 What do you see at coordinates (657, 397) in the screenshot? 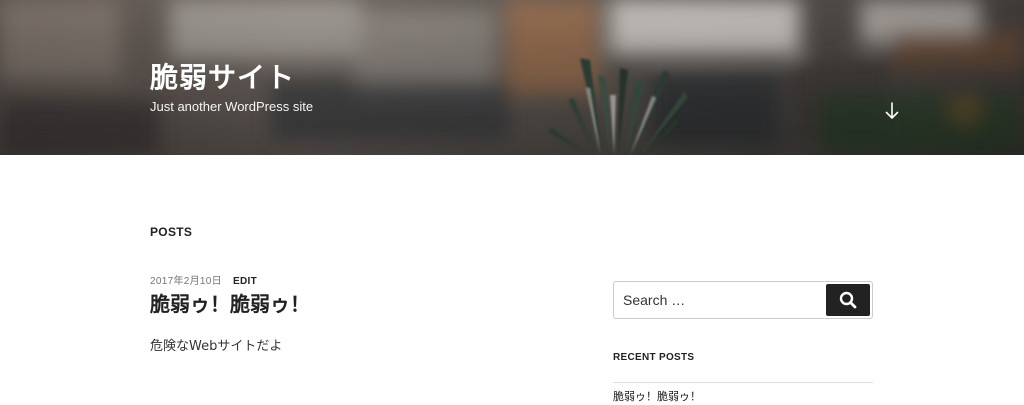
I see `recent-post-link: 脆弱ゥ！脆弱ゥ！` at bounding box center [657, 397].